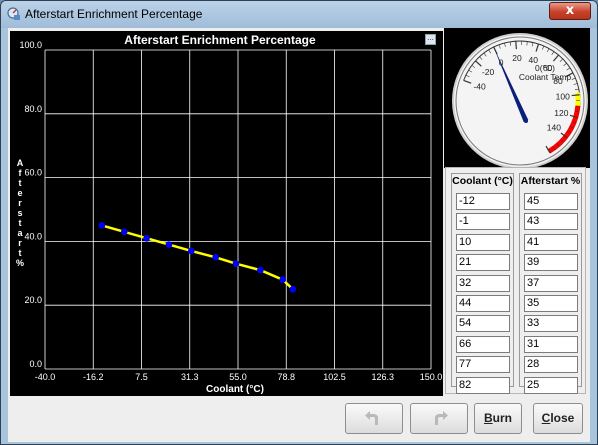 Image resolution: width=598 pixels, height=445 pixels. Describe the element at coordinates (483, 263) in the screenshot. I see `coolant-cell: 21` at that location.